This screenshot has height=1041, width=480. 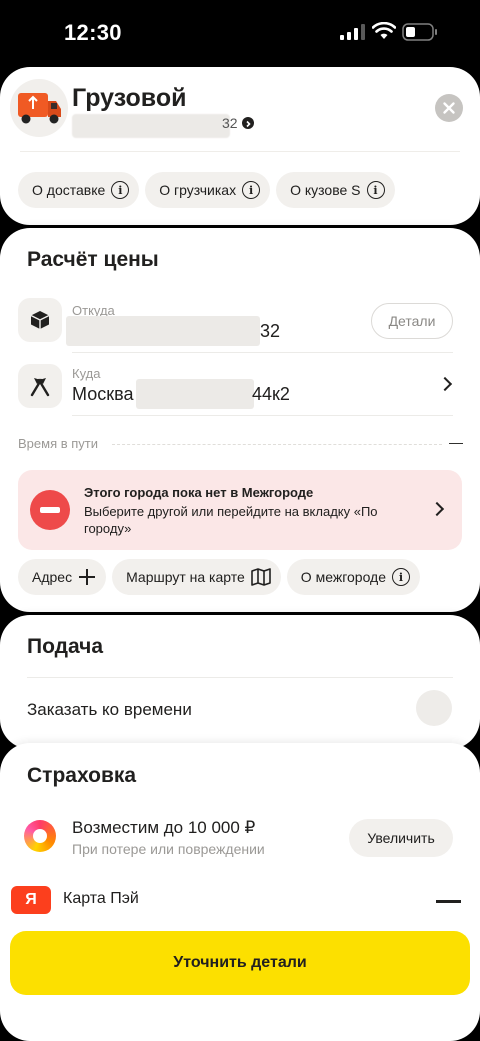 I want to click on chip-label: О межгороде, so click(x=343, y=577).